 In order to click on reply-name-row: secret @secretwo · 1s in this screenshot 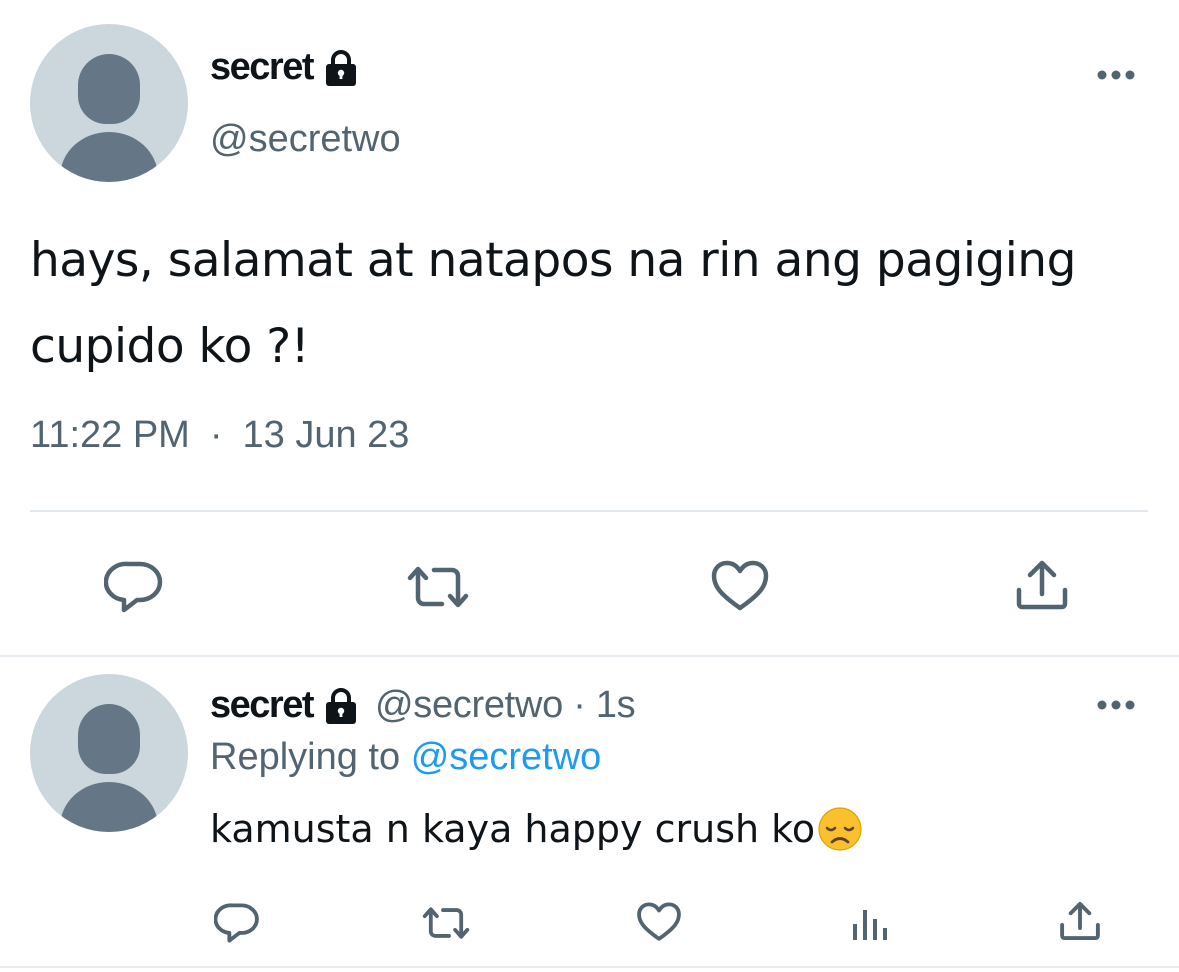, I will do `click(423, 705)`.